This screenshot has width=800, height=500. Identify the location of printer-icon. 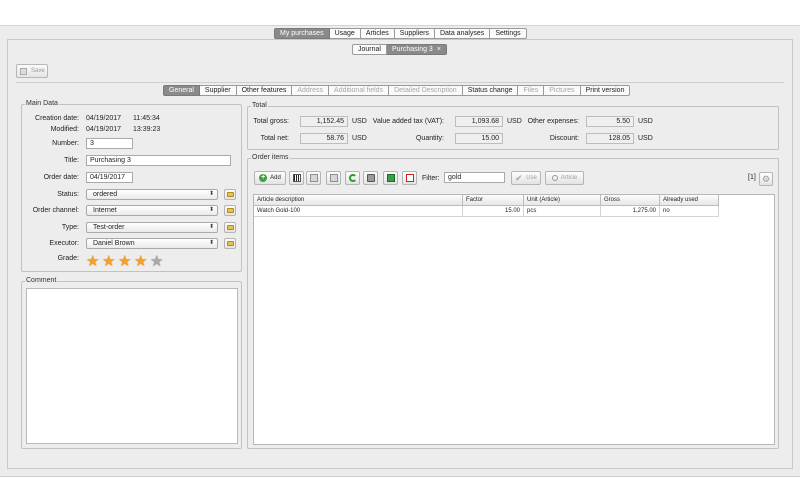
(370, 178).